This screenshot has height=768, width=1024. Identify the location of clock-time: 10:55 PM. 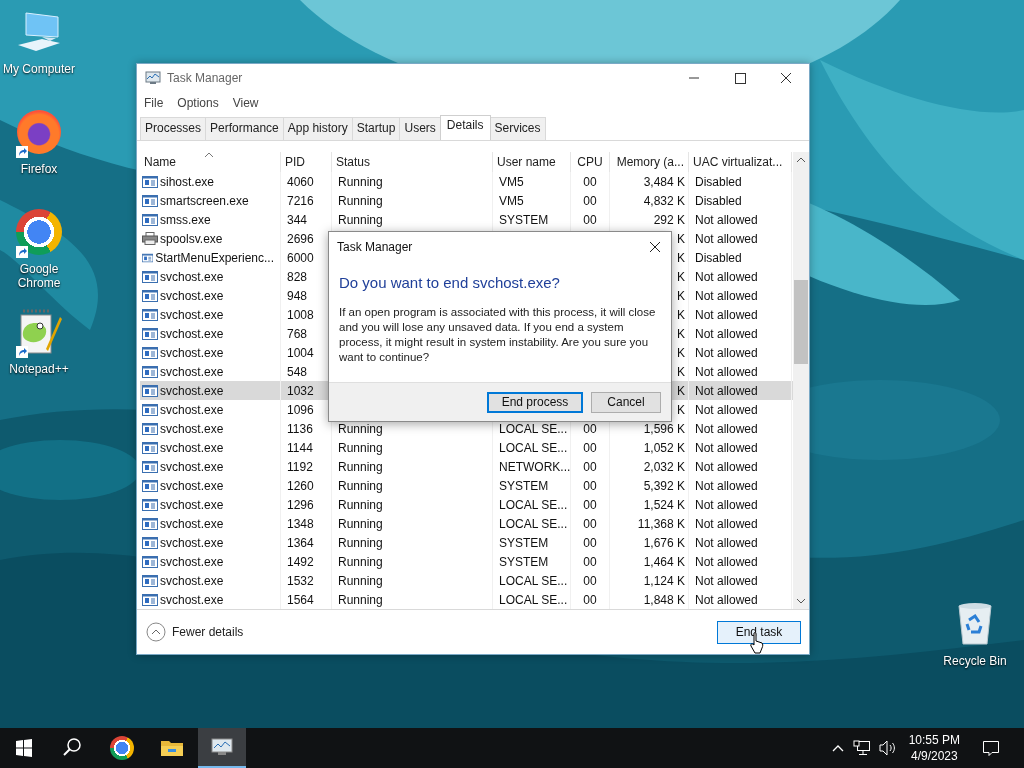
(934, 740).